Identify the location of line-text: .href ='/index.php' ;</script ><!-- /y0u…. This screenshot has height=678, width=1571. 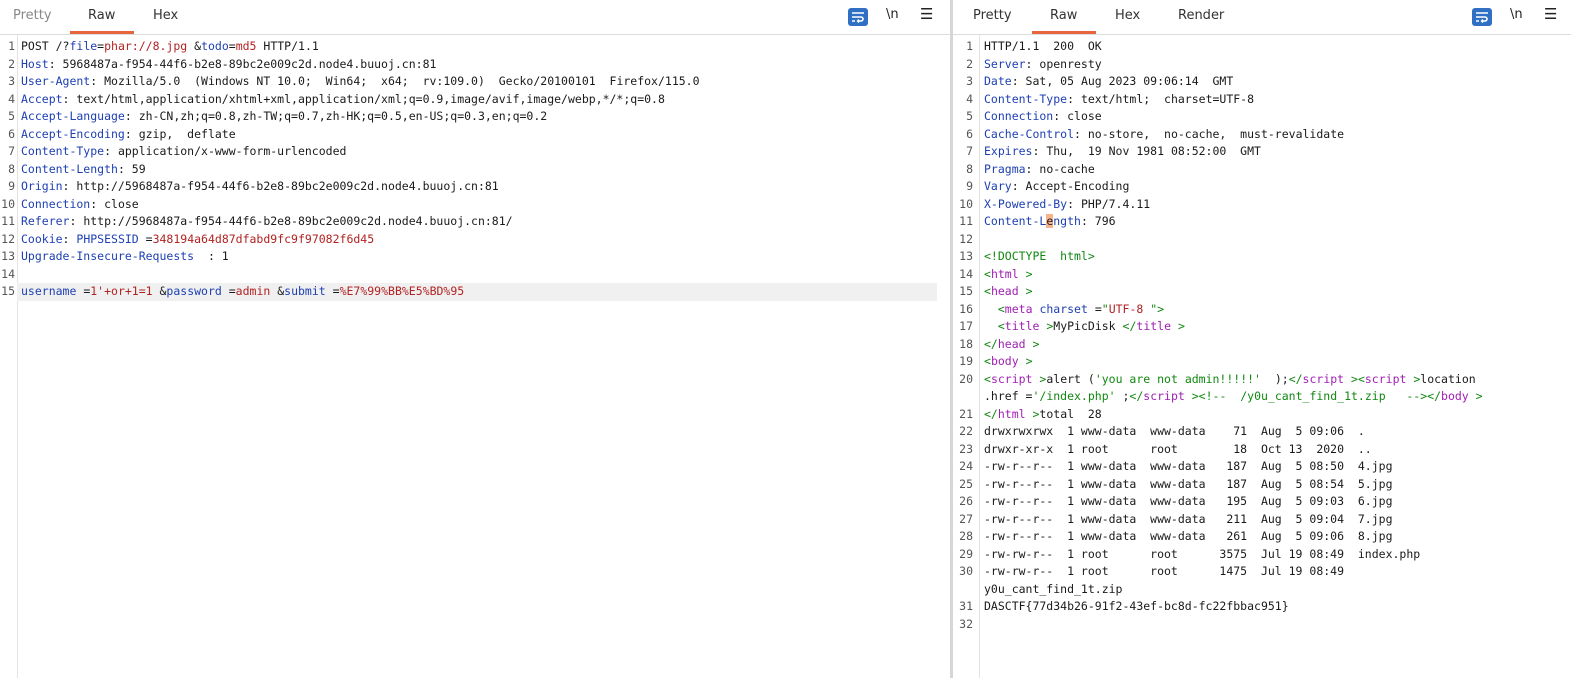
(1233, 397).